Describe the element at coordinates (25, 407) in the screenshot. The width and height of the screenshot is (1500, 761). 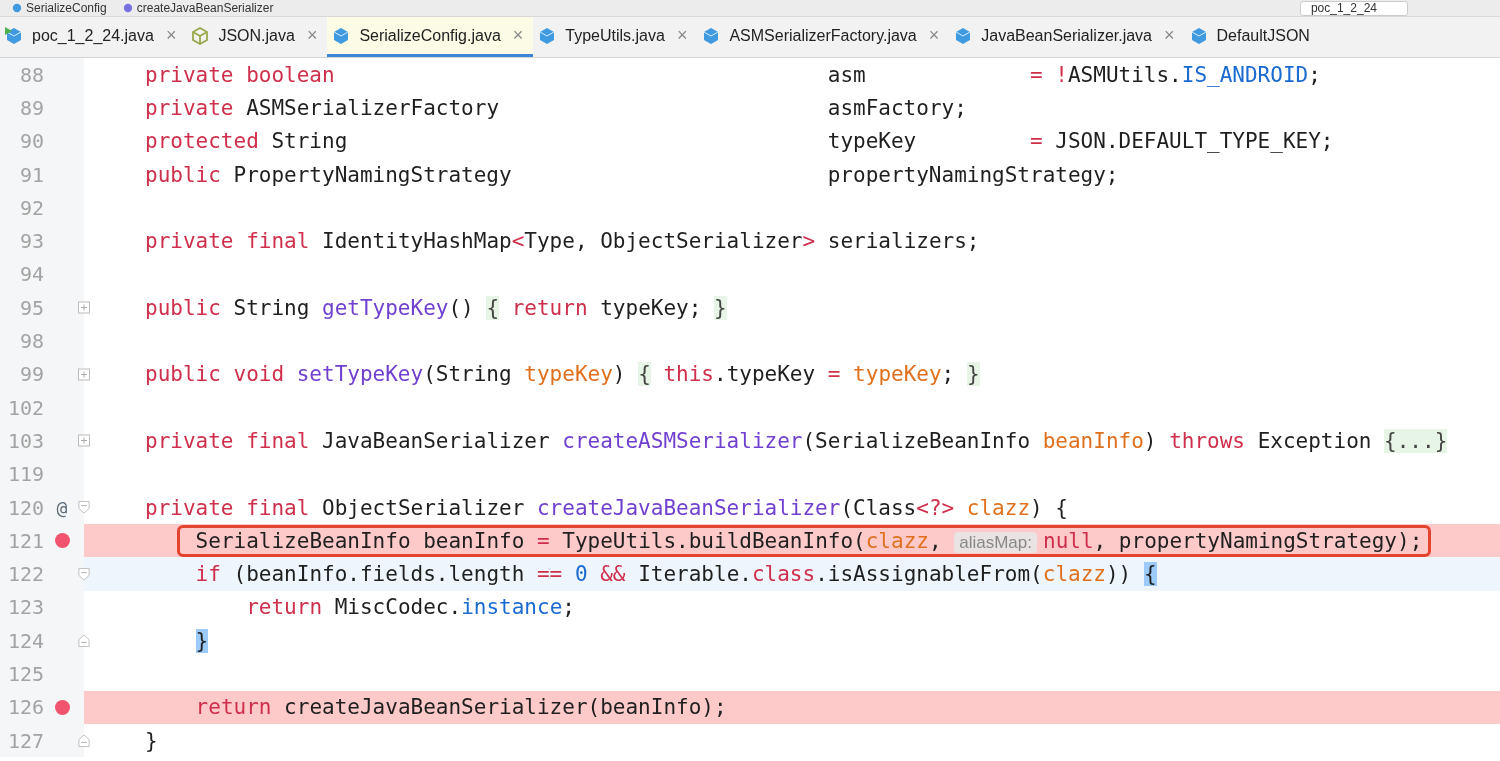
I see `line-number: 102` at that location.